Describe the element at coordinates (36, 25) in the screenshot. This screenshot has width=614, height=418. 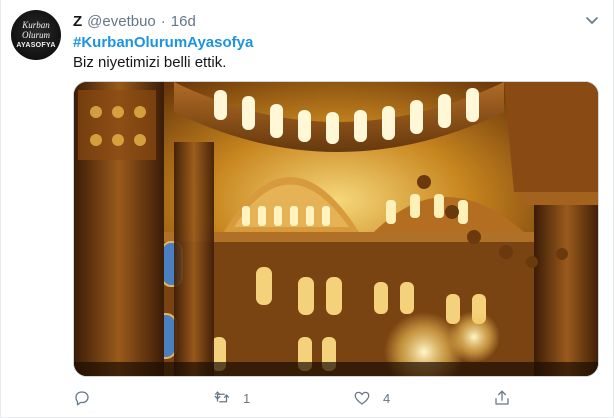
I see `avatar-text-line1: Kurban` at that location.